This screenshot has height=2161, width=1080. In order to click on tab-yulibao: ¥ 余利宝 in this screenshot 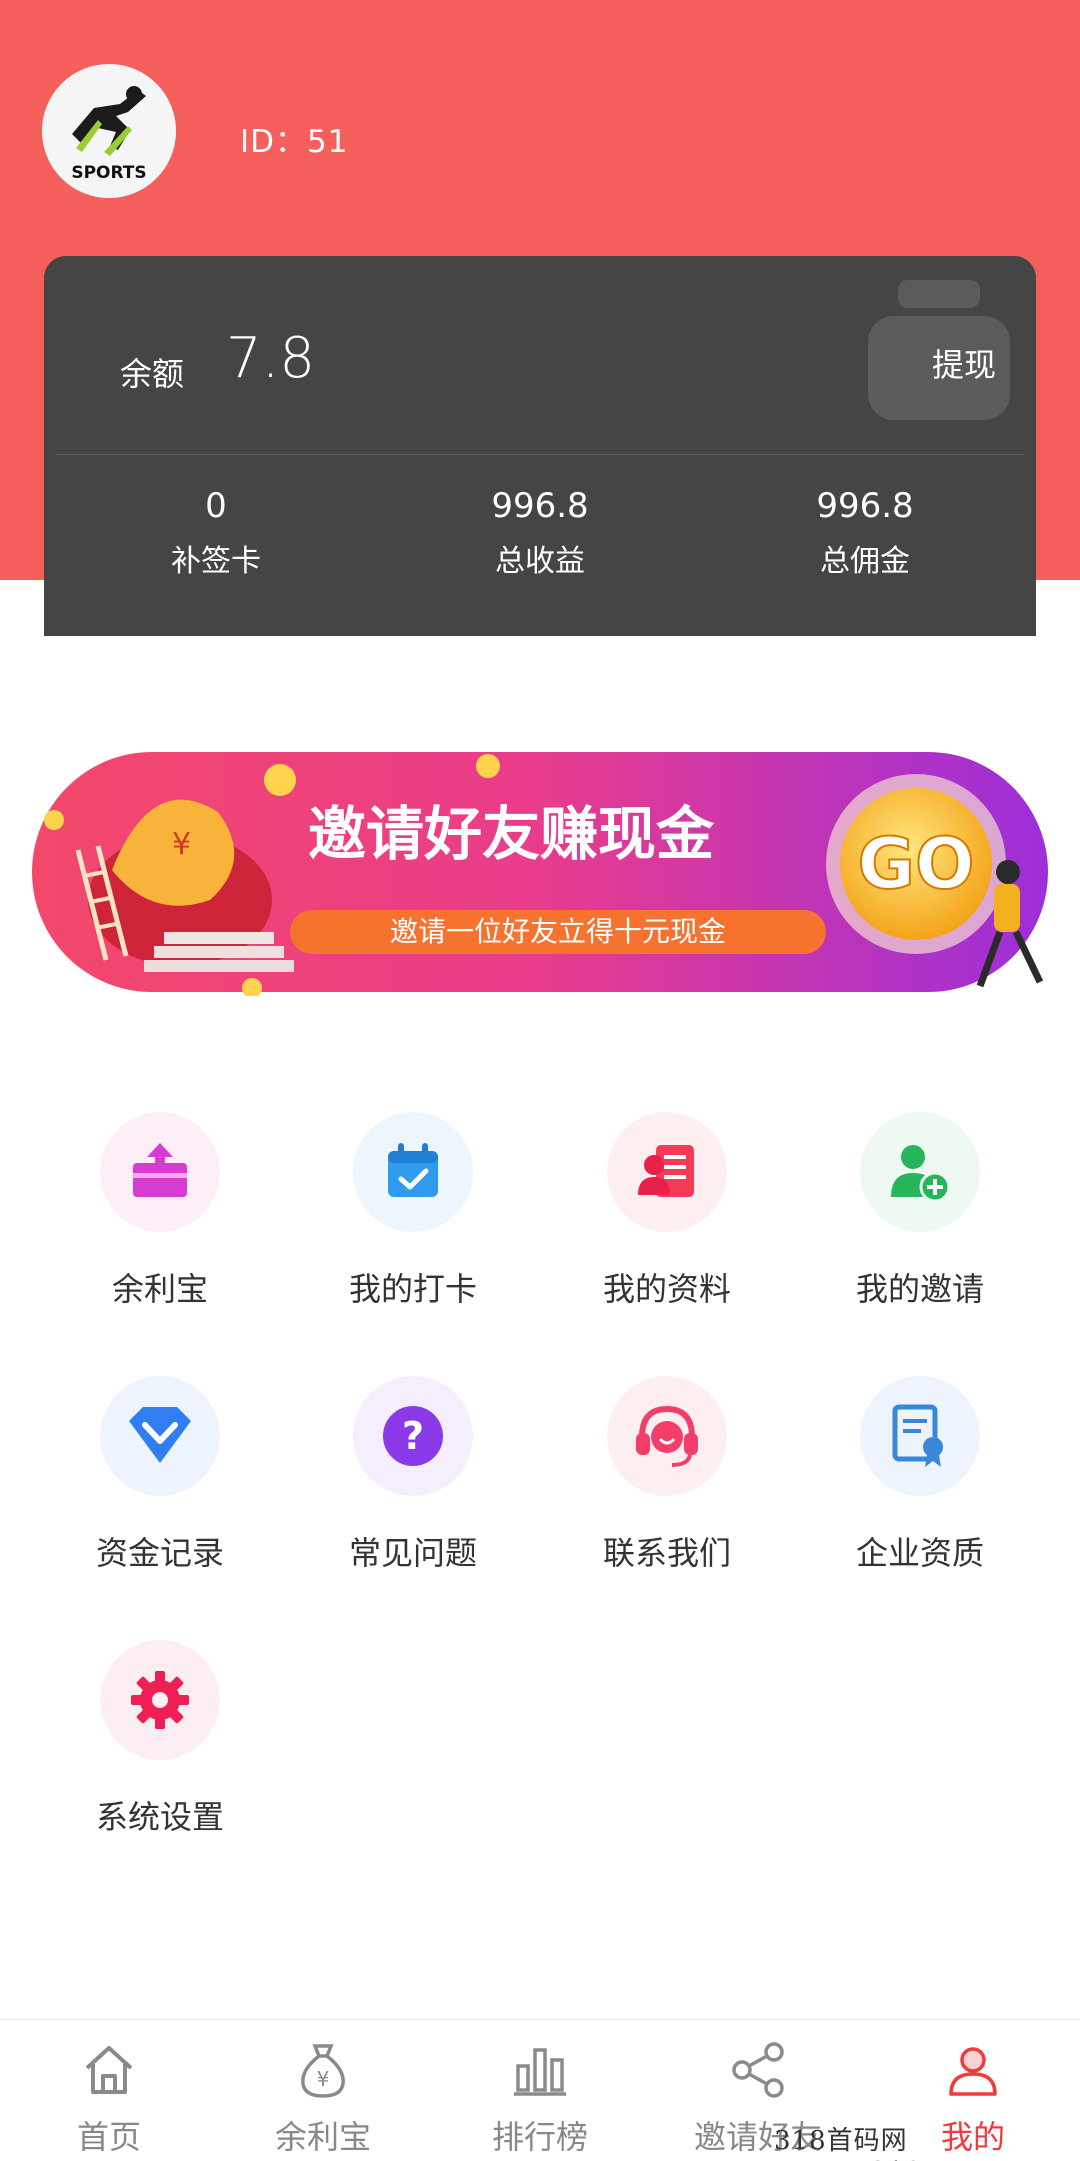, I will do `click(323, 2090)`.